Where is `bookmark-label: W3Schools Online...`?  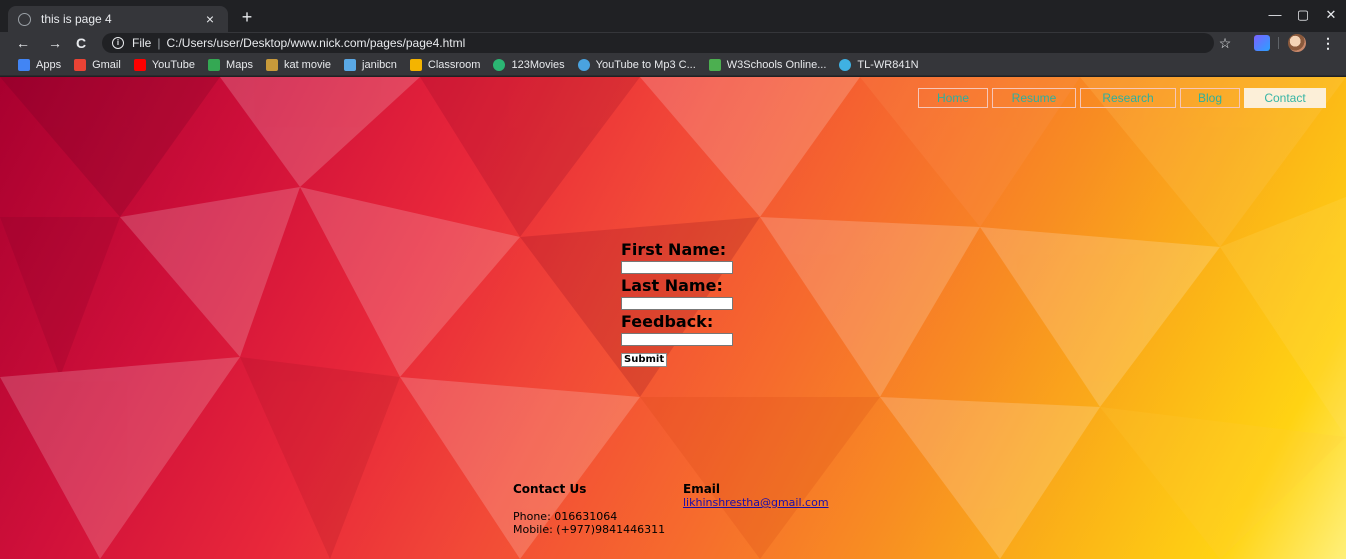
bookmark-label: W3Schools Online... is located at coordinates (776, 64).